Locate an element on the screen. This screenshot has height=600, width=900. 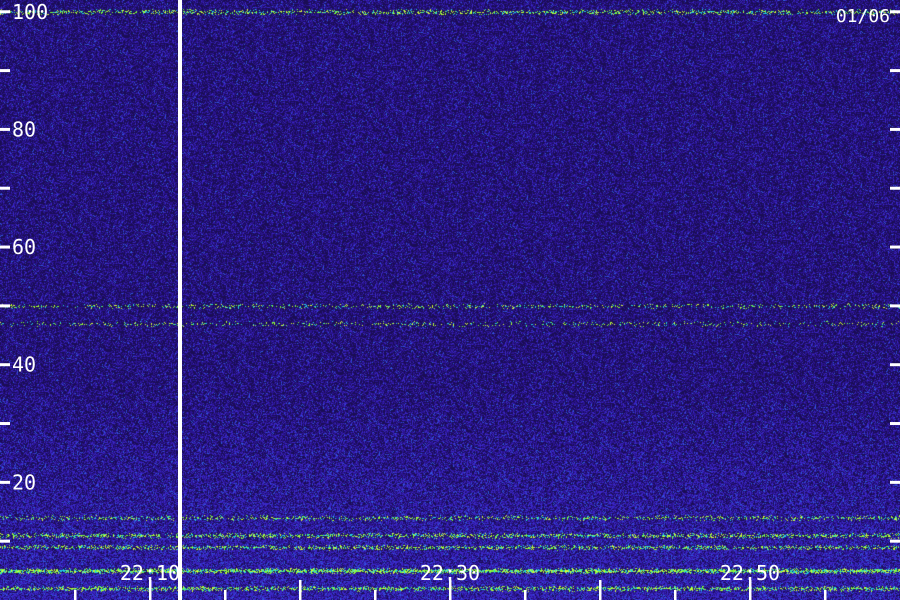
y-tick-label: 100 is located at coordinates (30, 12).